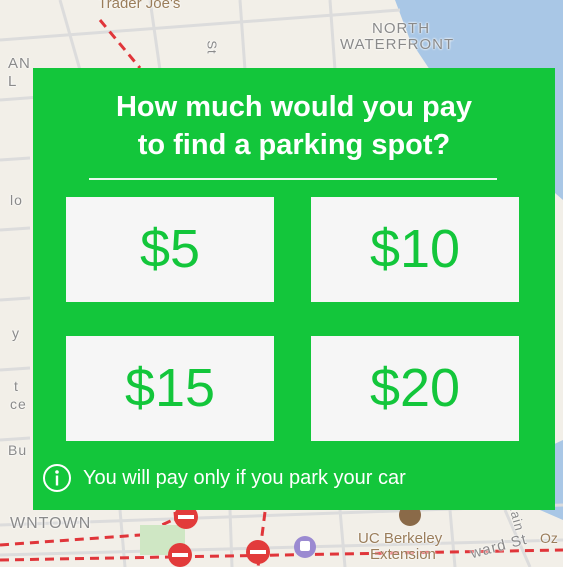 Image resolution: width=563 pixels, height=567 pixels. Describe the element at coordinates (294, 107) in the screenshot. I see `prompt-title-line-1: How much would you pay` at that location.